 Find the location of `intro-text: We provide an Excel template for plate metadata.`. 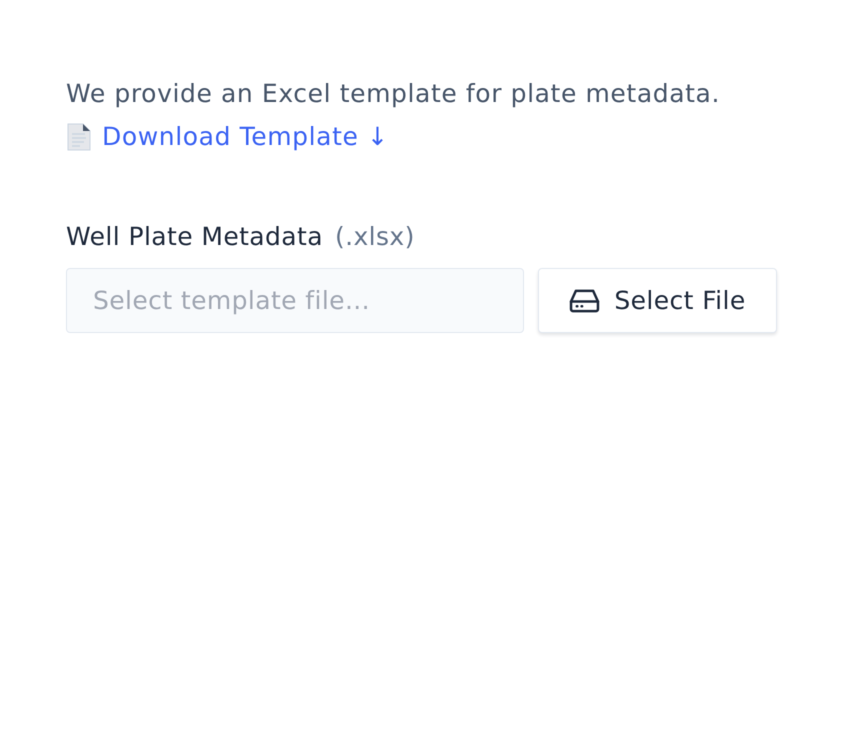

intro-text: We provide an Excel template for plate metadata. is located at coordinates (393, 94).